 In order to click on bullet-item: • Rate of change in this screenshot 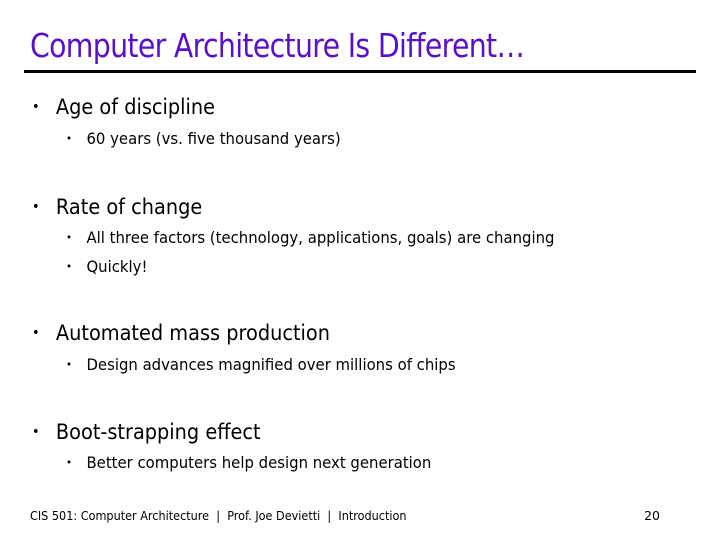, I will do `click(117, 207)`.